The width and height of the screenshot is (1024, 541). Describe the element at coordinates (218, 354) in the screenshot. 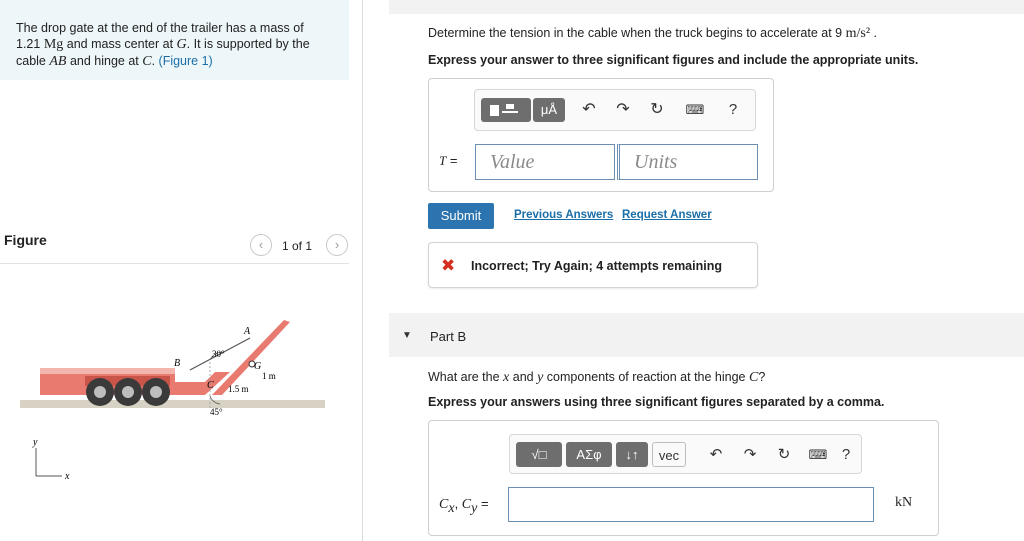

I see `label-angle-30: 30°` at that location.